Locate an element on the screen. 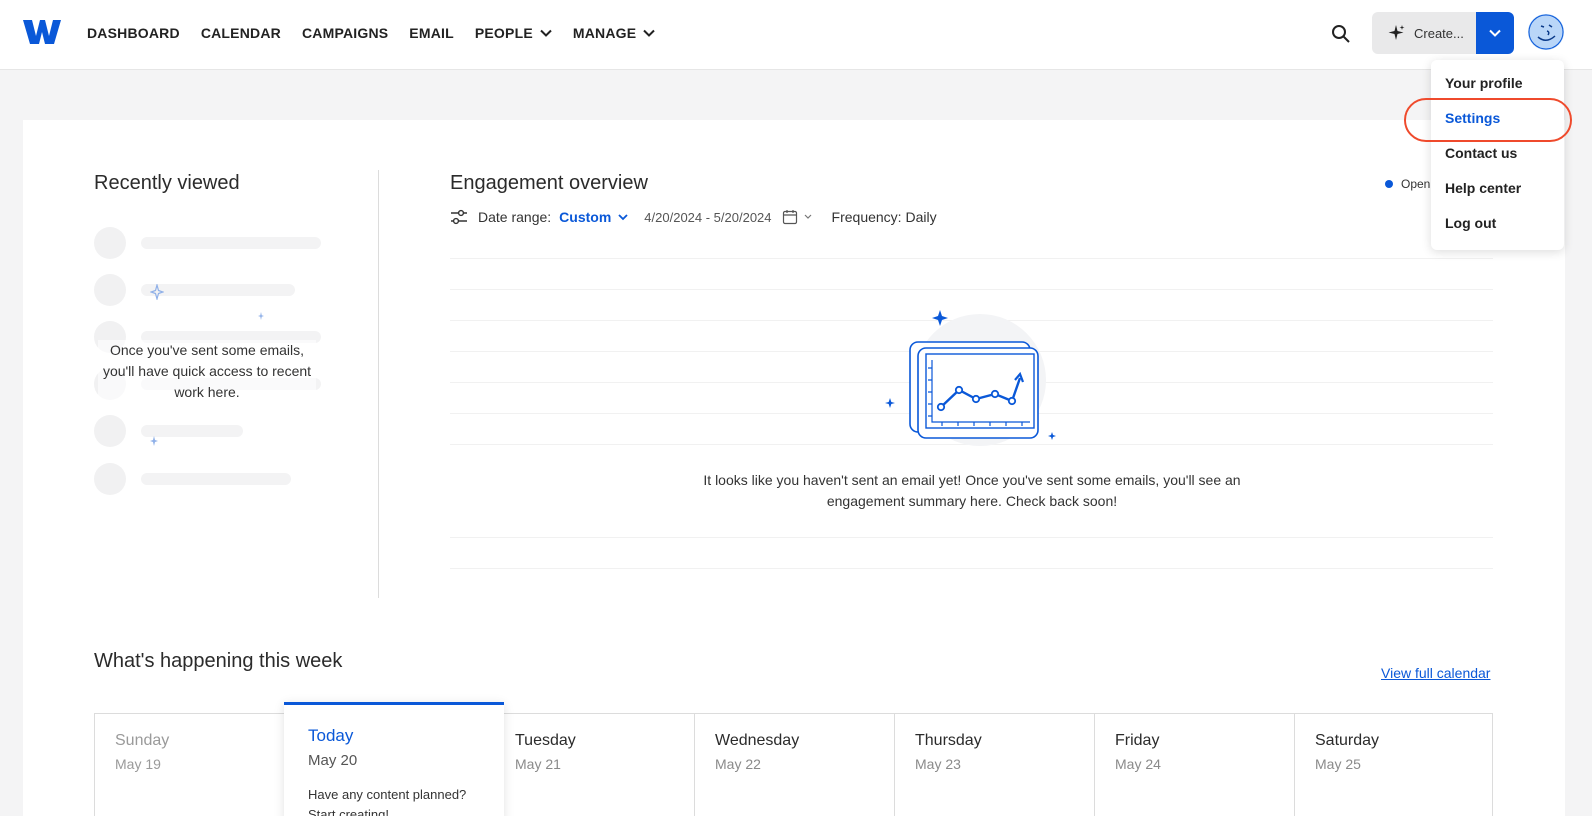 The height and width of the screenshot is (816, 1592). nav-campaigns: CAMPAIGNS is located at coordinates (345, 33).